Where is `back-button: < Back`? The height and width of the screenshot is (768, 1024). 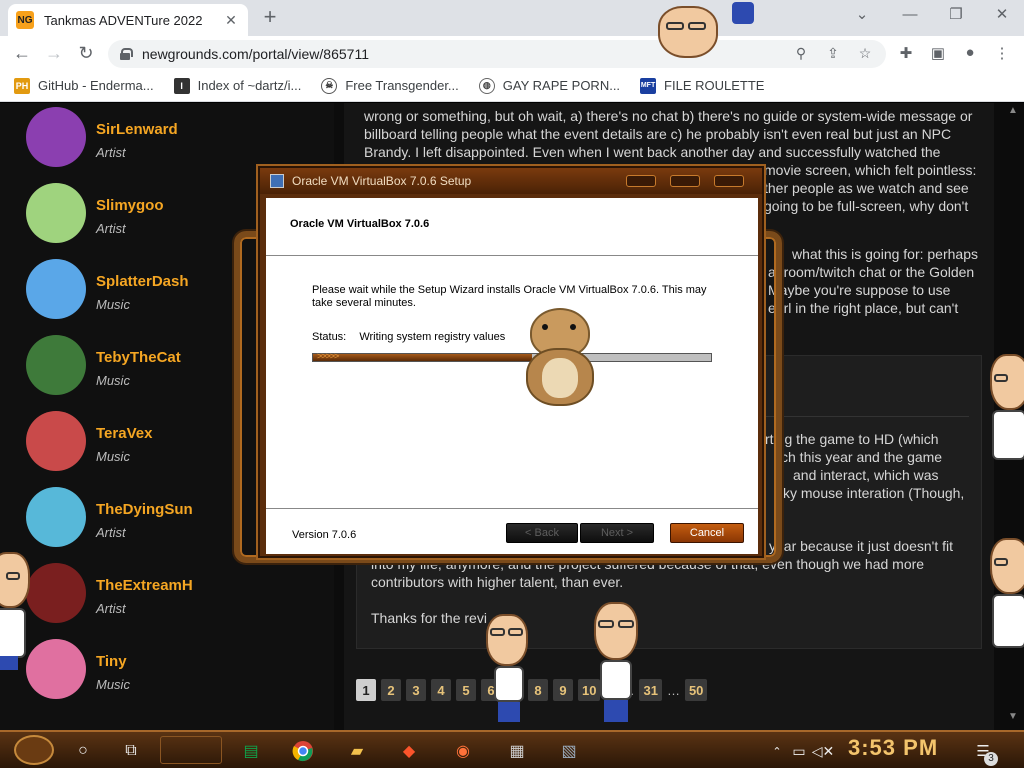 back-button: < Back is located at coordinates (542, 533).